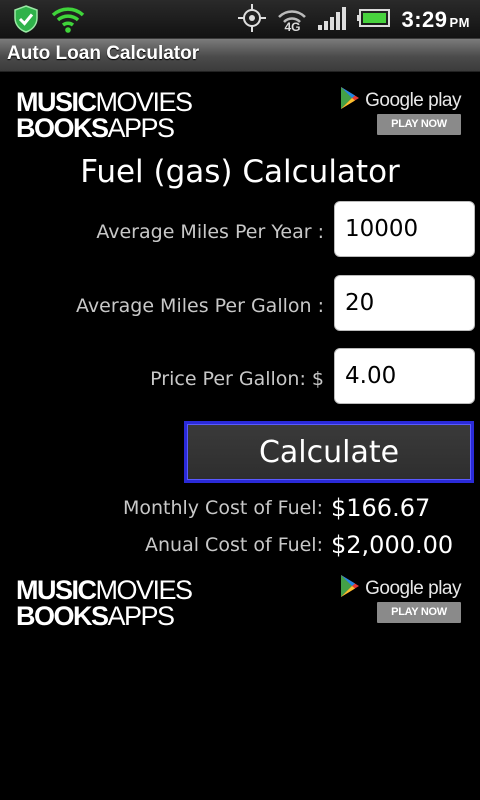  What do you see at coordinates (103, 53) in the screenshot?
I see `app-title: Auto Loan Calculator` at bounding box center [103, 53].